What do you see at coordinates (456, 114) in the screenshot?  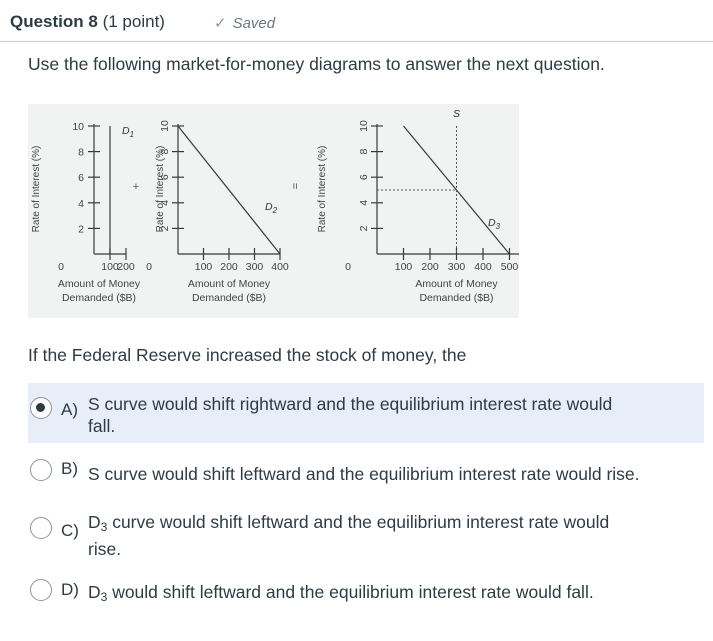 I see `s-label: S` at bounding box center [456, 114].